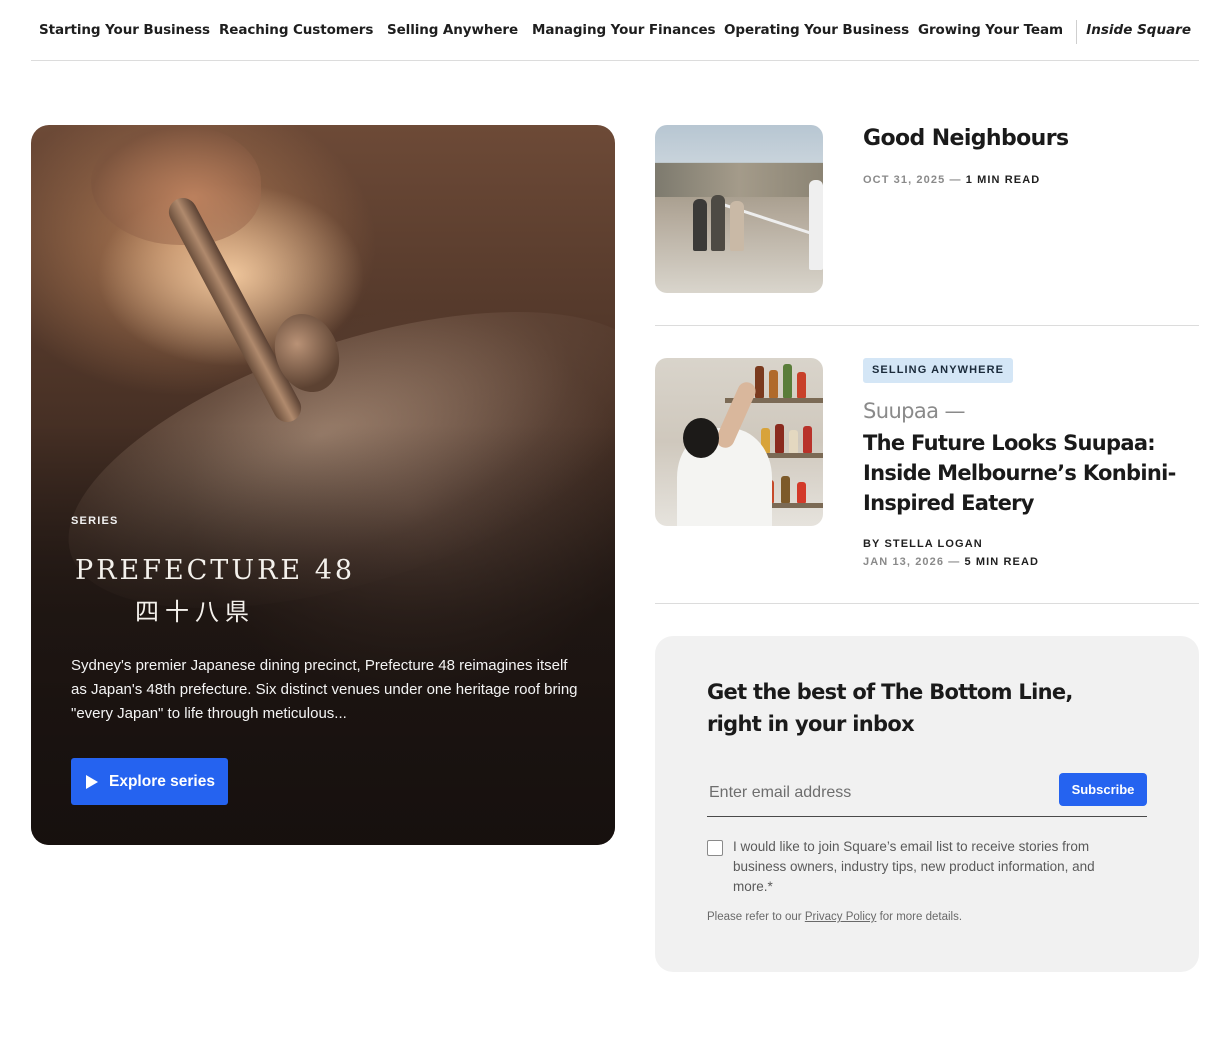 This screenshot has height=1042, width=1228. I want to click on nav-item-reaching-customers: Reaching Customers, so click(296, 30).